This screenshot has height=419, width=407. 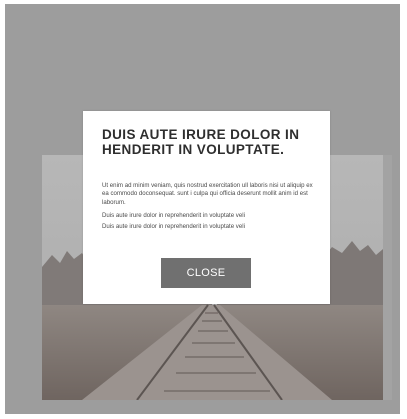 What do you see at coordinates (206, 273) in the screenshot?
I see `close-button: CLOSE` at bounding box center [206, 273].